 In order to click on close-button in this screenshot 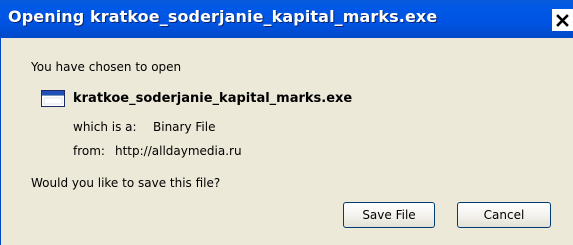, I will do `click(562, 20)`.